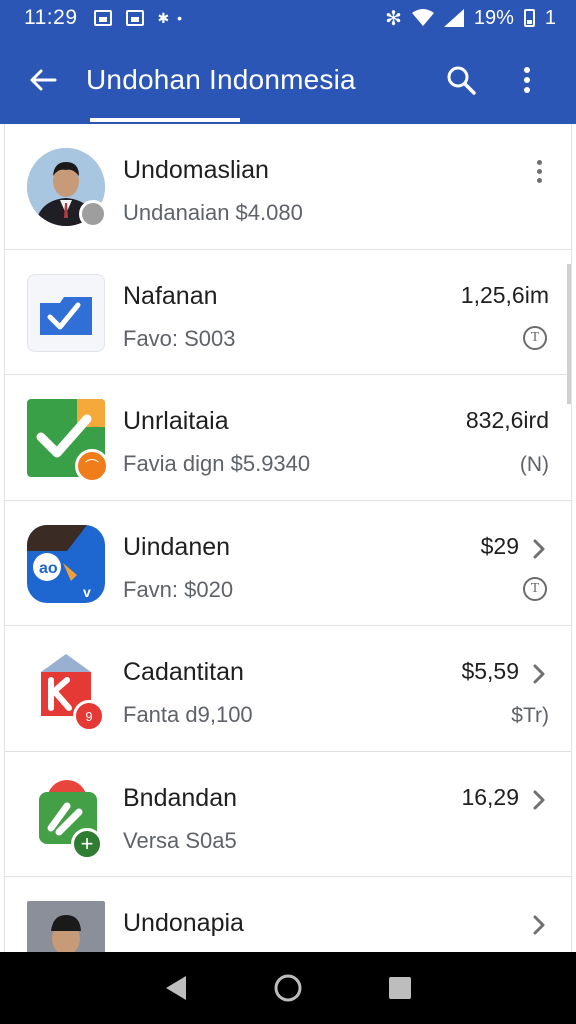 Image resolution: width=576 pixels, height=1024 pixels. I want to click on battery-percent: 19%, so click(493, 17).